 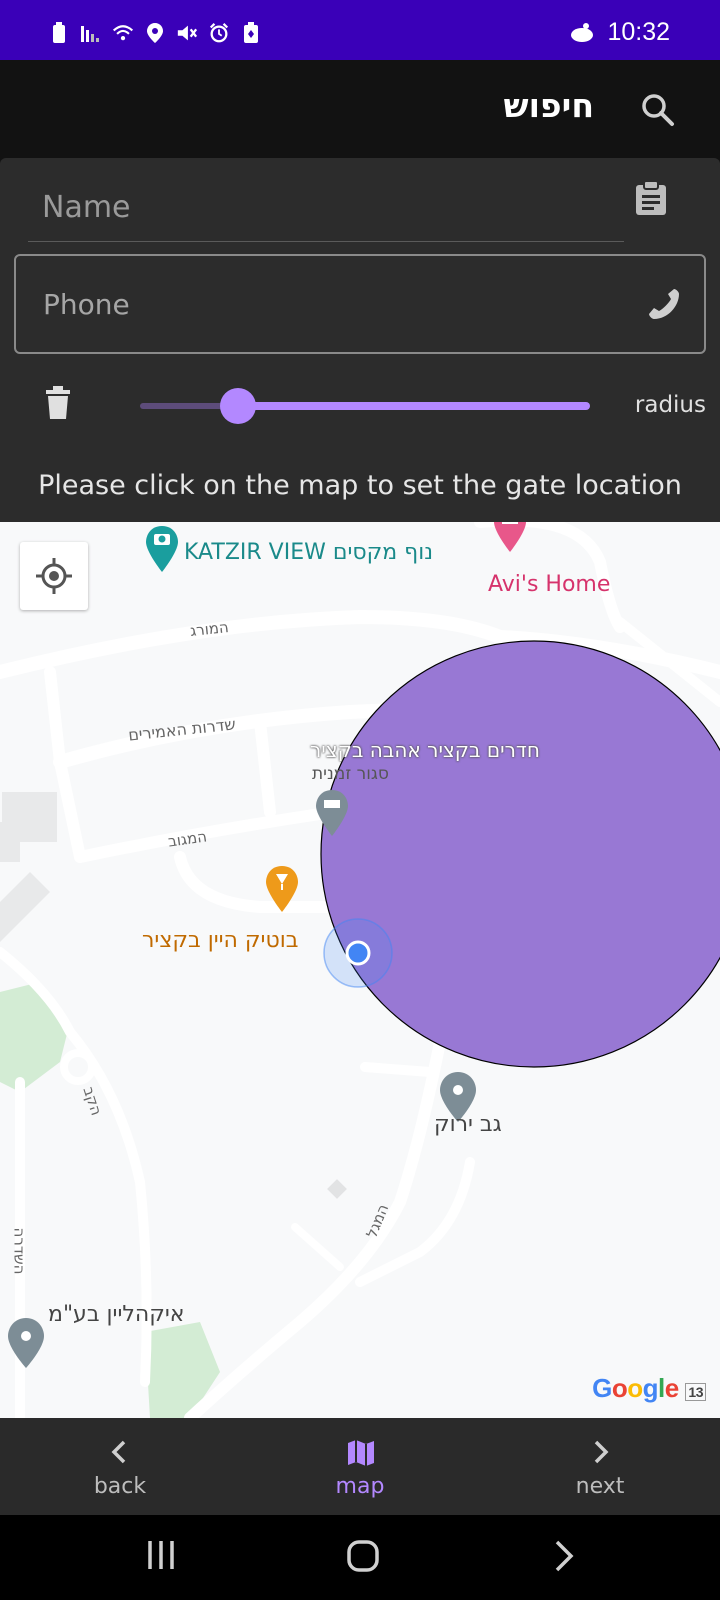 What do you see at coordinates (86, 207) in the screenshot?
I see `name-placeholder: Name` at bounding box center [86, 207].